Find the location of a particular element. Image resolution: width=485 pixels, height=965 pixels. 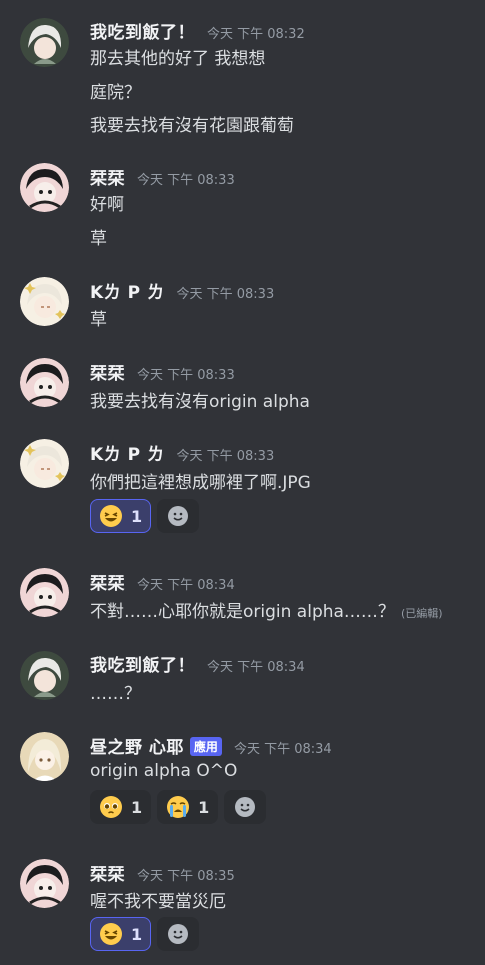

username: 昼之野 心耶 is located at coordinates (137, 745).